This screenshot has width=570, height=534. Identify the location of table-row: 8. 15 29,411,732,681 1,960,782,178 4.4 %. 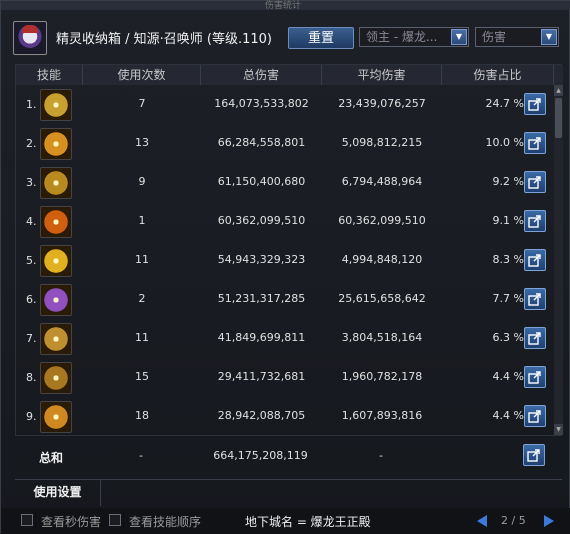
(285, 378).